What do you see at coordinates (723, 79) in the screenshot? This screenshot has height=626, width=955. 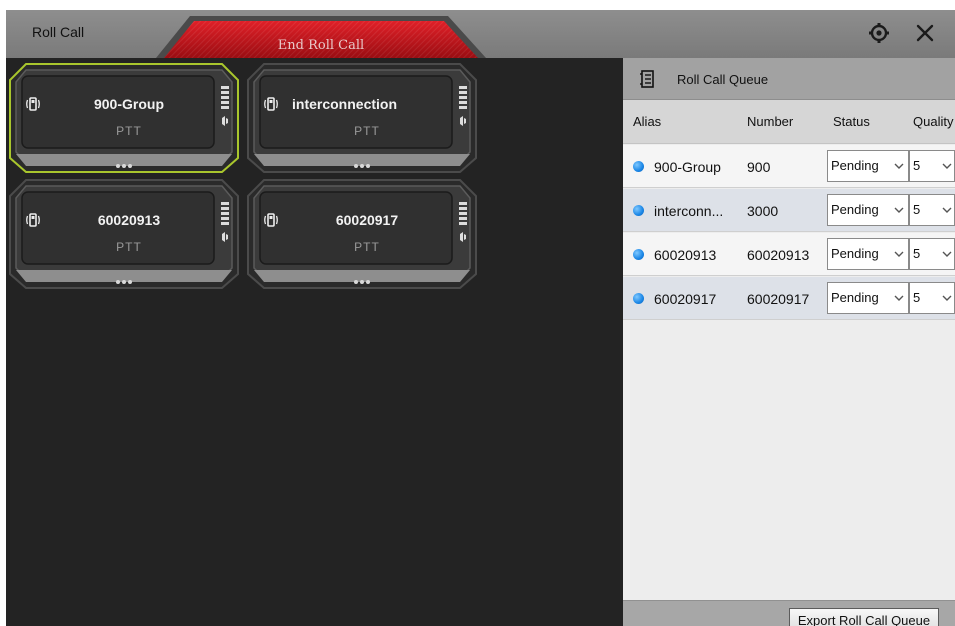 I see `queue-title: Roll Call Queue` at bounding box center [723, 79].